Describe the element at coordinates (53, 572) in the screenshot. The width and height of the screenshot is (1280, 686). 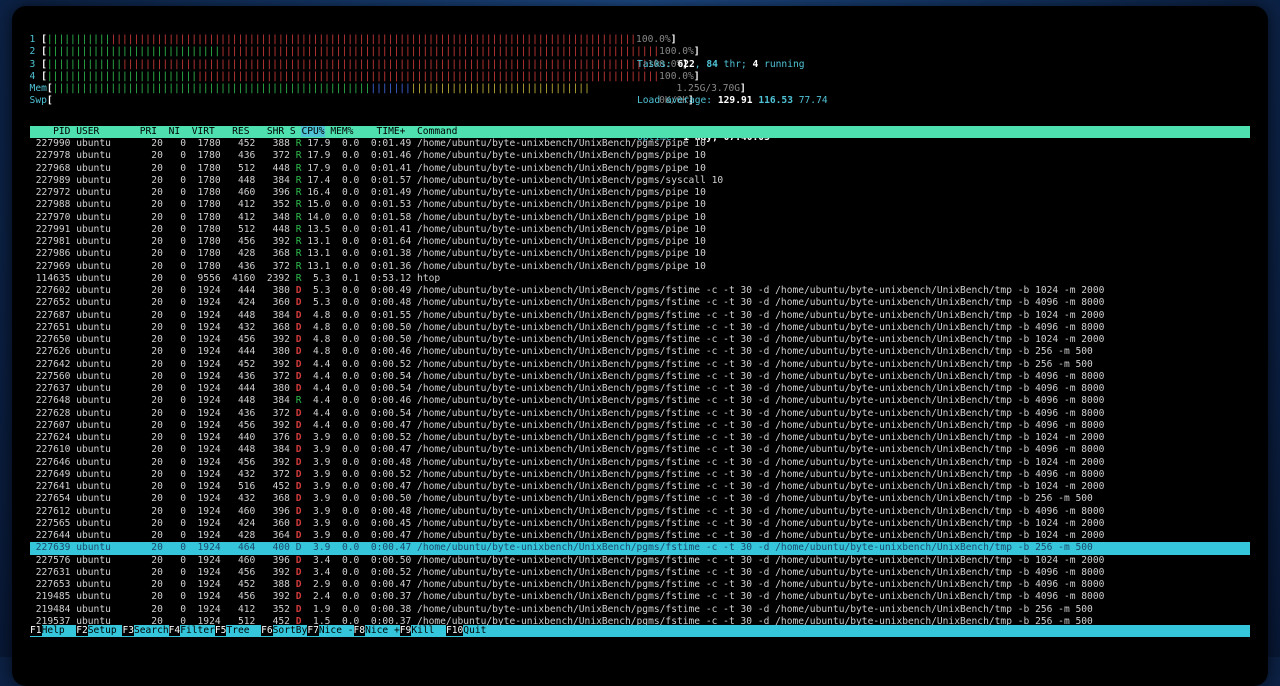
I see `process-pid: 227631` at that location.